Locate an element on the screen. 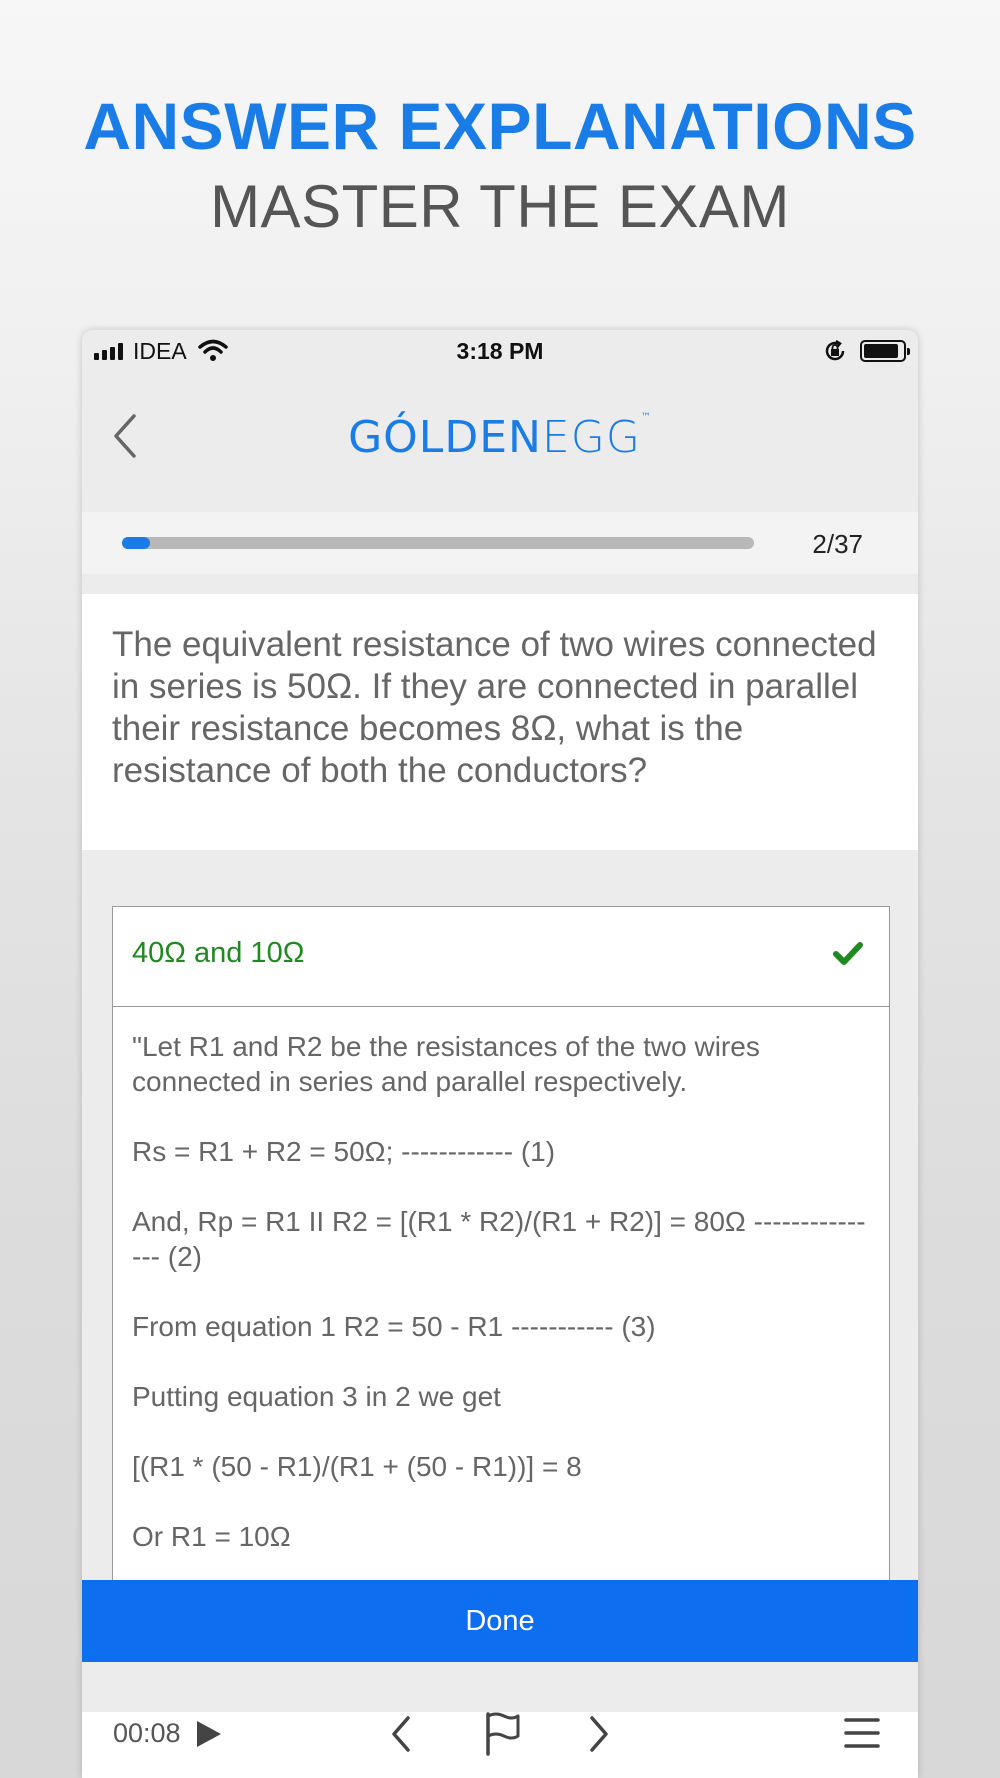 The height and width of the screenshot is (1778, 1000). done-button: Done is located at coordinates (500, 1621).